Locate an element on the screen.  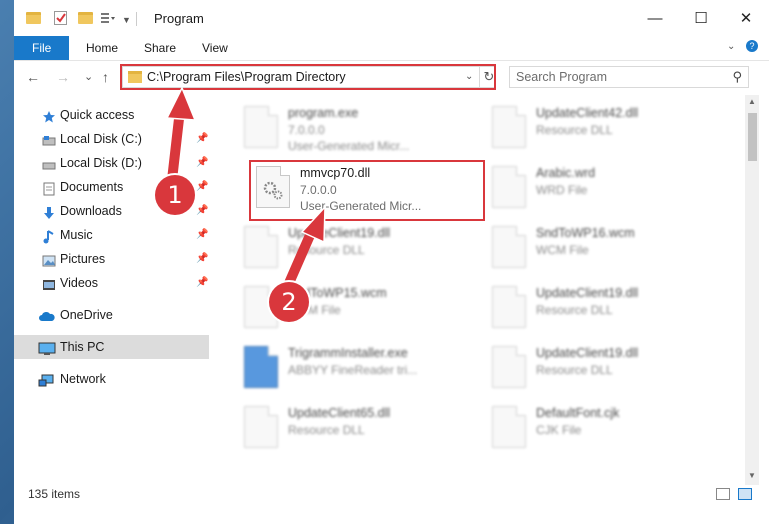
step-marker-1: 1 is located at coordinates (175, 195).